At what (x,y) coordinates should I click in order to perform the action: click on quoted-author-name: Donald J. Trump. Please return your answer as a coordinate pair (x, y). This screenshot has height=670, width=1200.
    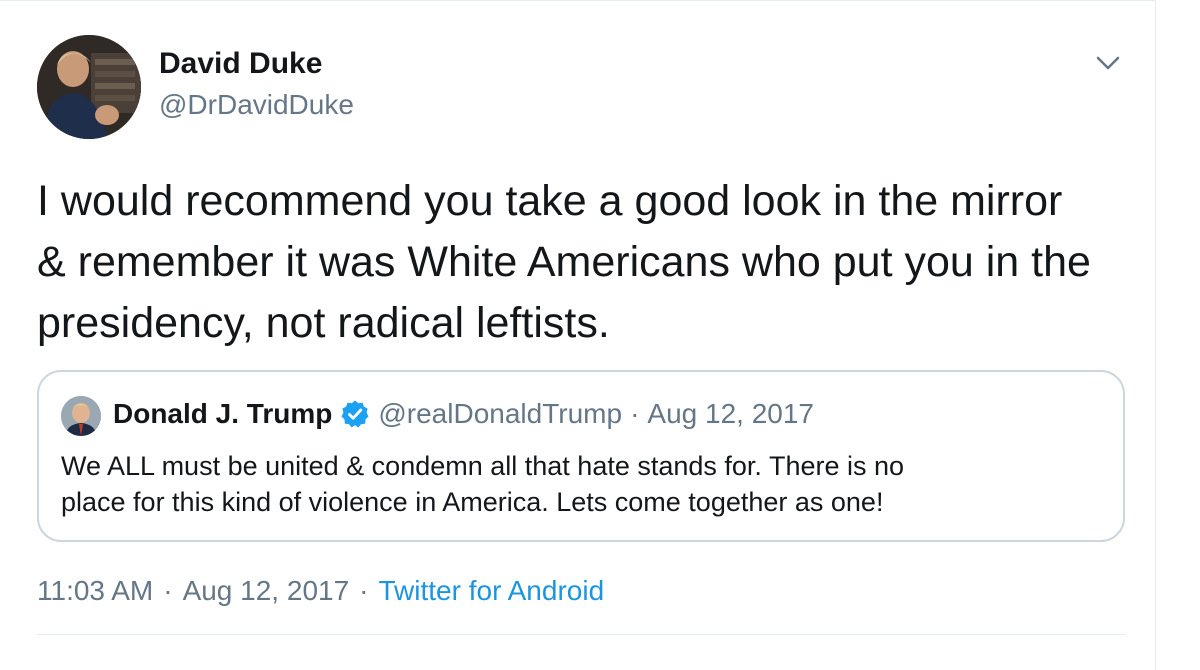
    Looking at the image, I should click on (223, 413).